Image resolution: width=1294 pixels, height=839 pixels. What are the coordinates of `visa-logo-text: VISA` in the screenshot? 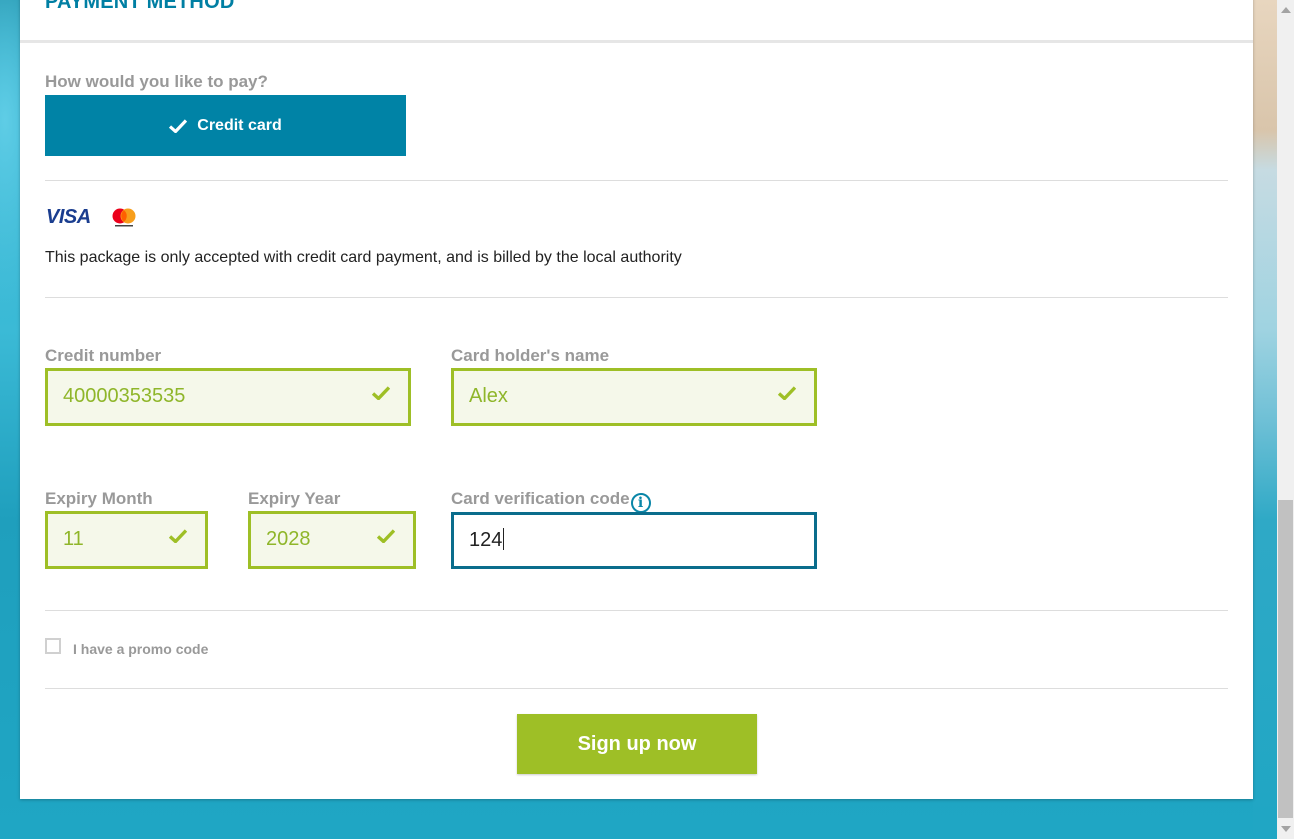 It's located at (68, 217).